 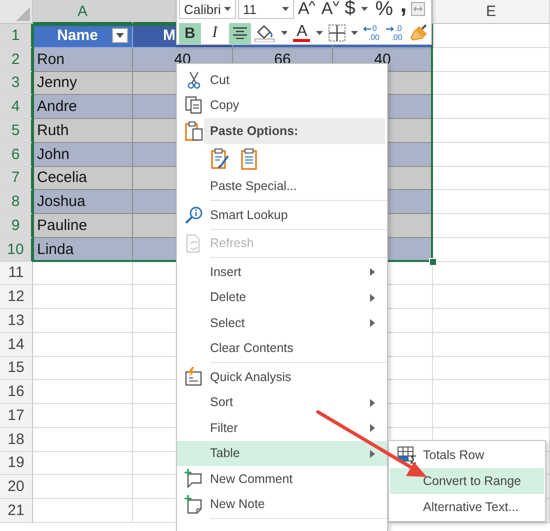 What do you see at coordinates (83, 60) in the screenshot?
I see `table-cell: Ron` at bounding box center [83, 60].